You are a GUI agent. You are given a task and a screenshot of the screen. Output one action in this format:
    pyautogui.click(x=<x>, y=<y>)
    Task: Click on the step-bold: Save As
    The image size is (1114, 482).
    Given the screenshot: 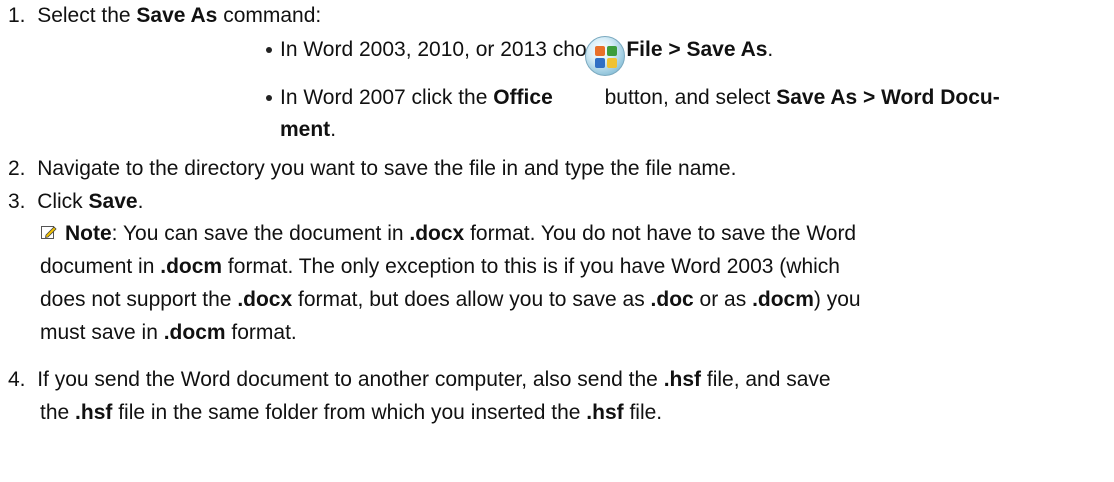 What is the action you would take?
    pyautogui.click(x=177, y=15)
    